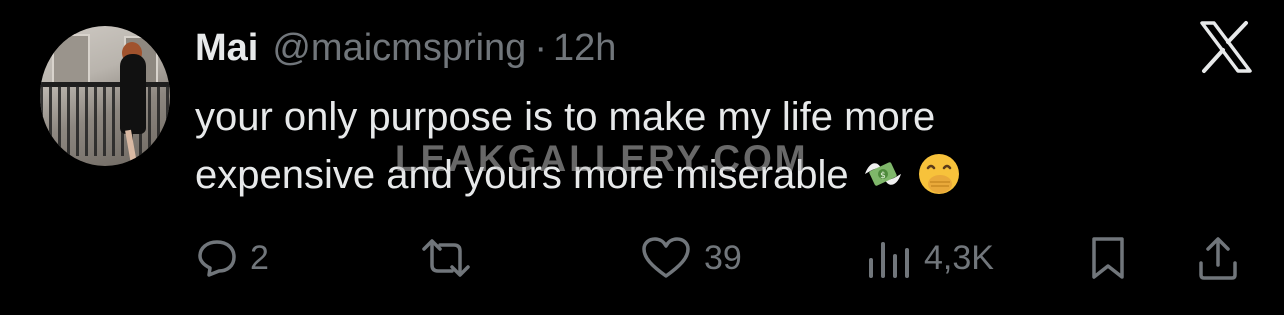 The width and height of the screenshot is (1284, 315). Describe the element at coordinates (71, 59) in the screenshot. I see `avatar-photo-window` at that location.